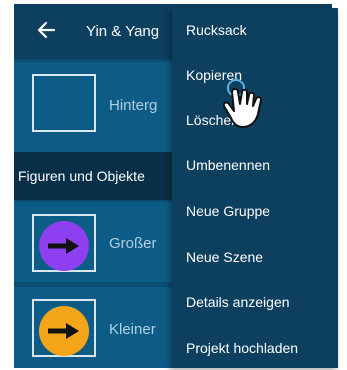 The height and width of the screenshot is (370, 347). What do you see at coordinates (81, 176) in the screenshot?
I see `section-title: Figuren und Objekte` at bounding box center [81, 176].